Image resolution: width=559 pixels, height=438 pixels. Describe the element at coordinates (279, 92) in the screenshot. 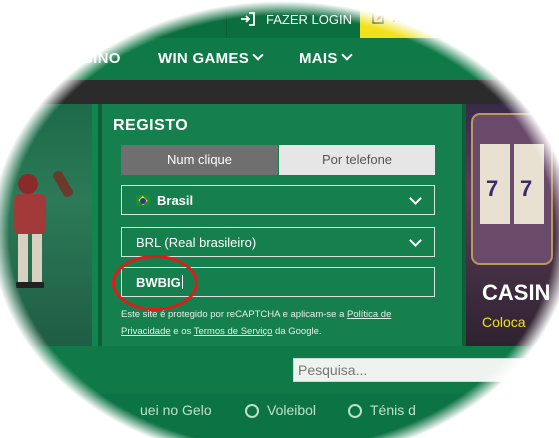

I see `dark-band` at that location.